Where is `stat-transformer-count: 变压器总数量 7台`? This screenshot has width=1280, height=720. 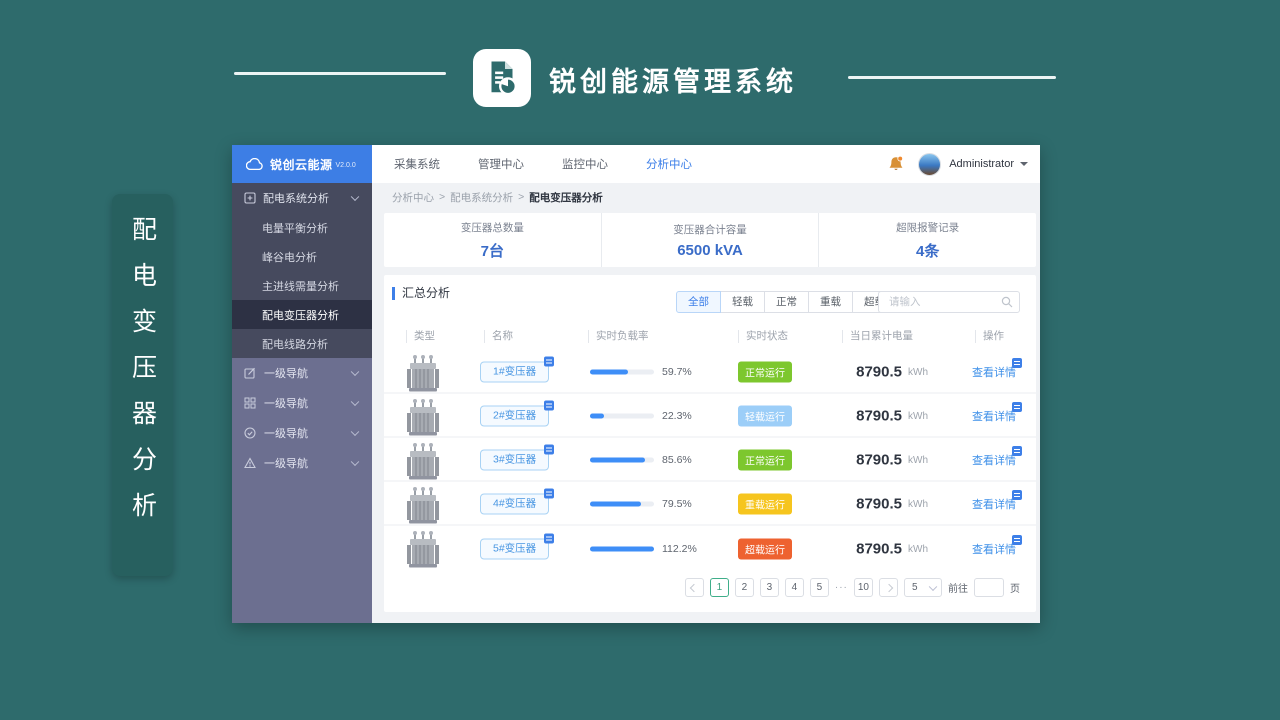
stat-transformer-count: 变压器总数量 7台 is located at coordinates (492, 240).